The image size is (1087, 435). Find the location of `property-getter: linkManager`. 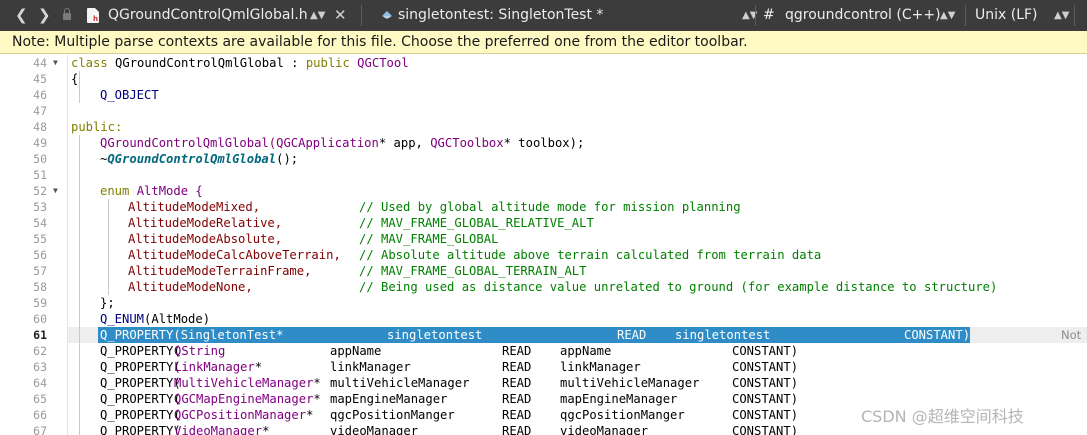

property-getter: linkManager is located at coordinates (600, 367).